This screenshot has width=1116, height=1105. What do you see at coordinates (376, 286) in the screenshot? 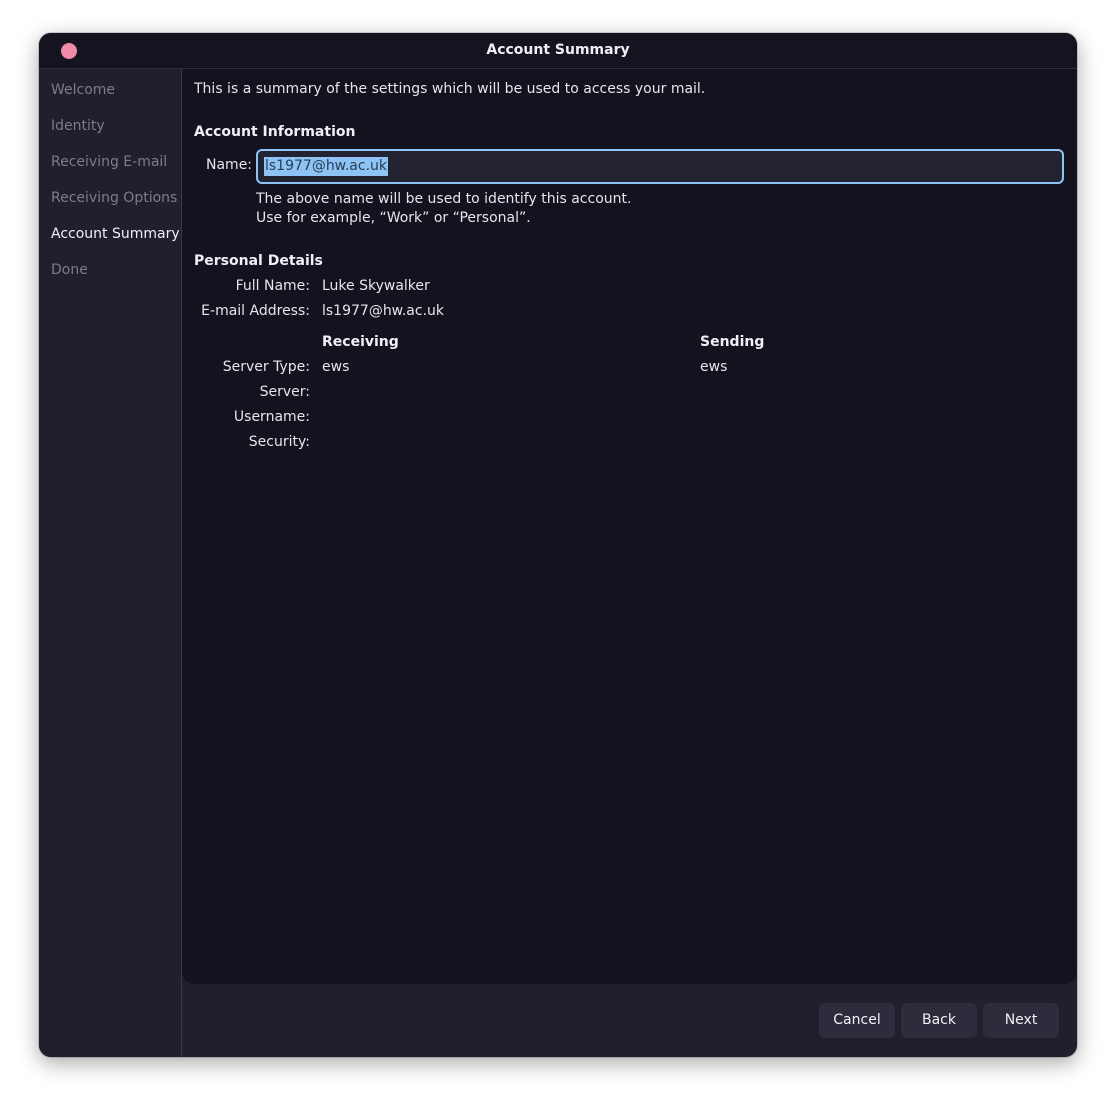
I see `full-name-value: Luke Skywalker` at bounding box center [376, 286].